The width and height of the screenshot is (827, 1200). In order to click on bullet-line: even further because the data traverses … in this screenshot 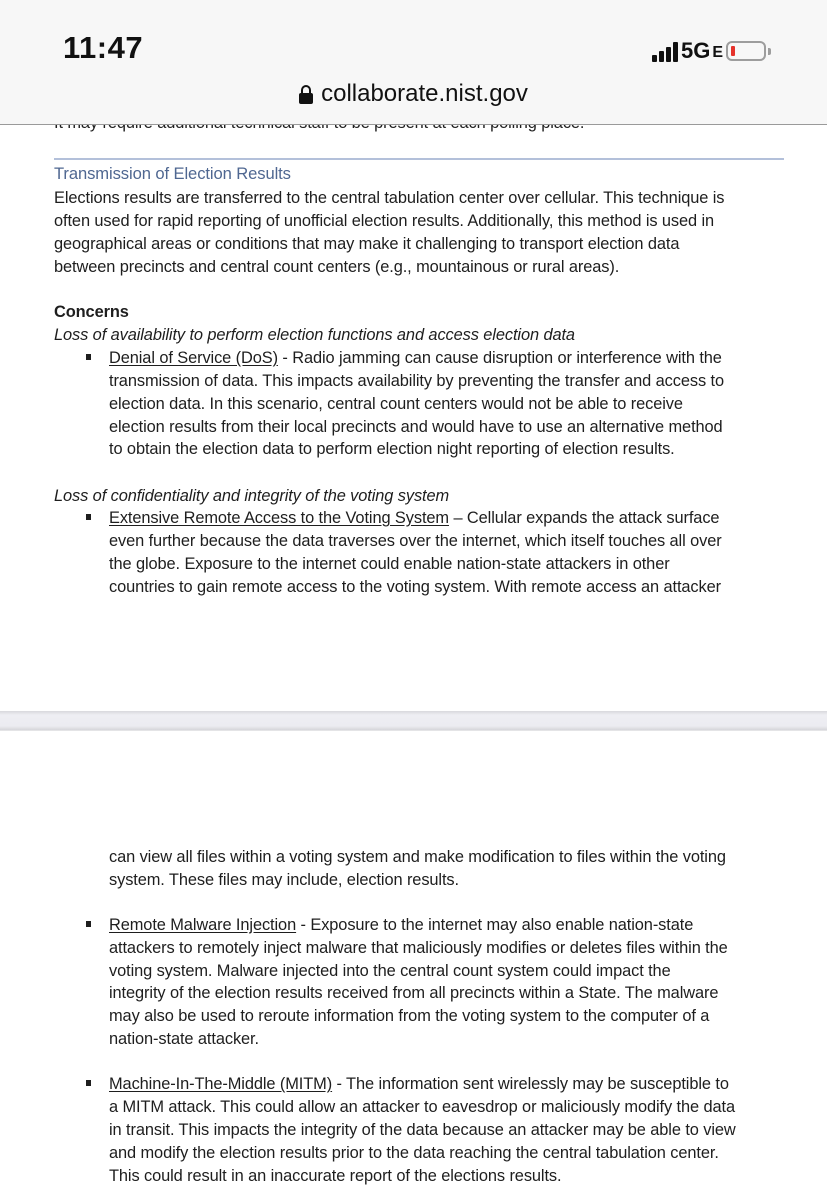, I will do `click(415, 541)`.